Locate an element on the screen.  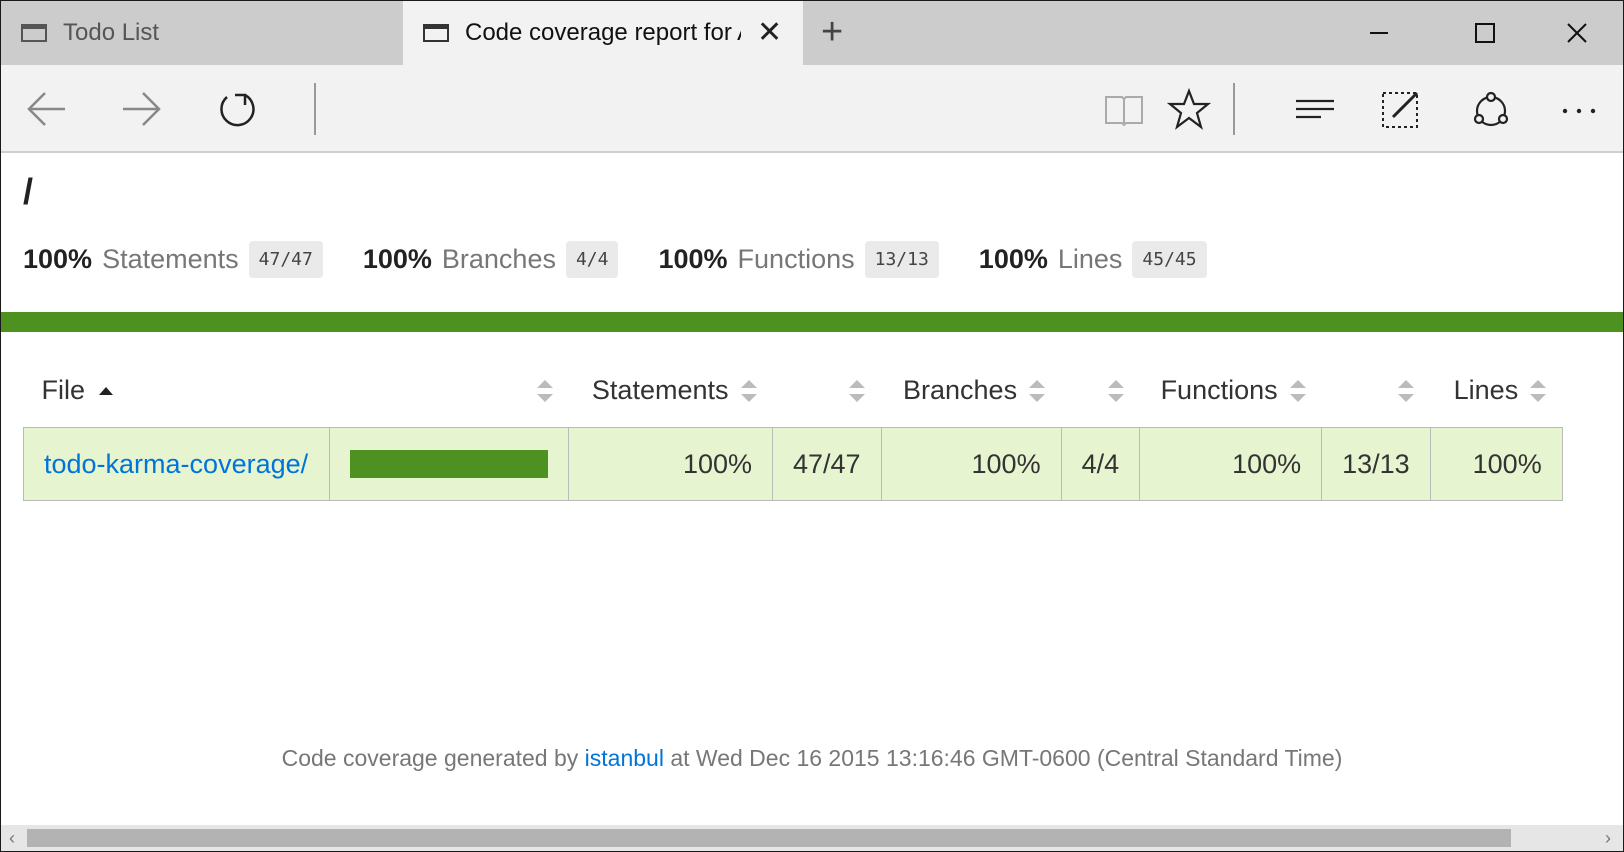
branches-frac-cell: 4/4 is located at coordinates (1100, 464).